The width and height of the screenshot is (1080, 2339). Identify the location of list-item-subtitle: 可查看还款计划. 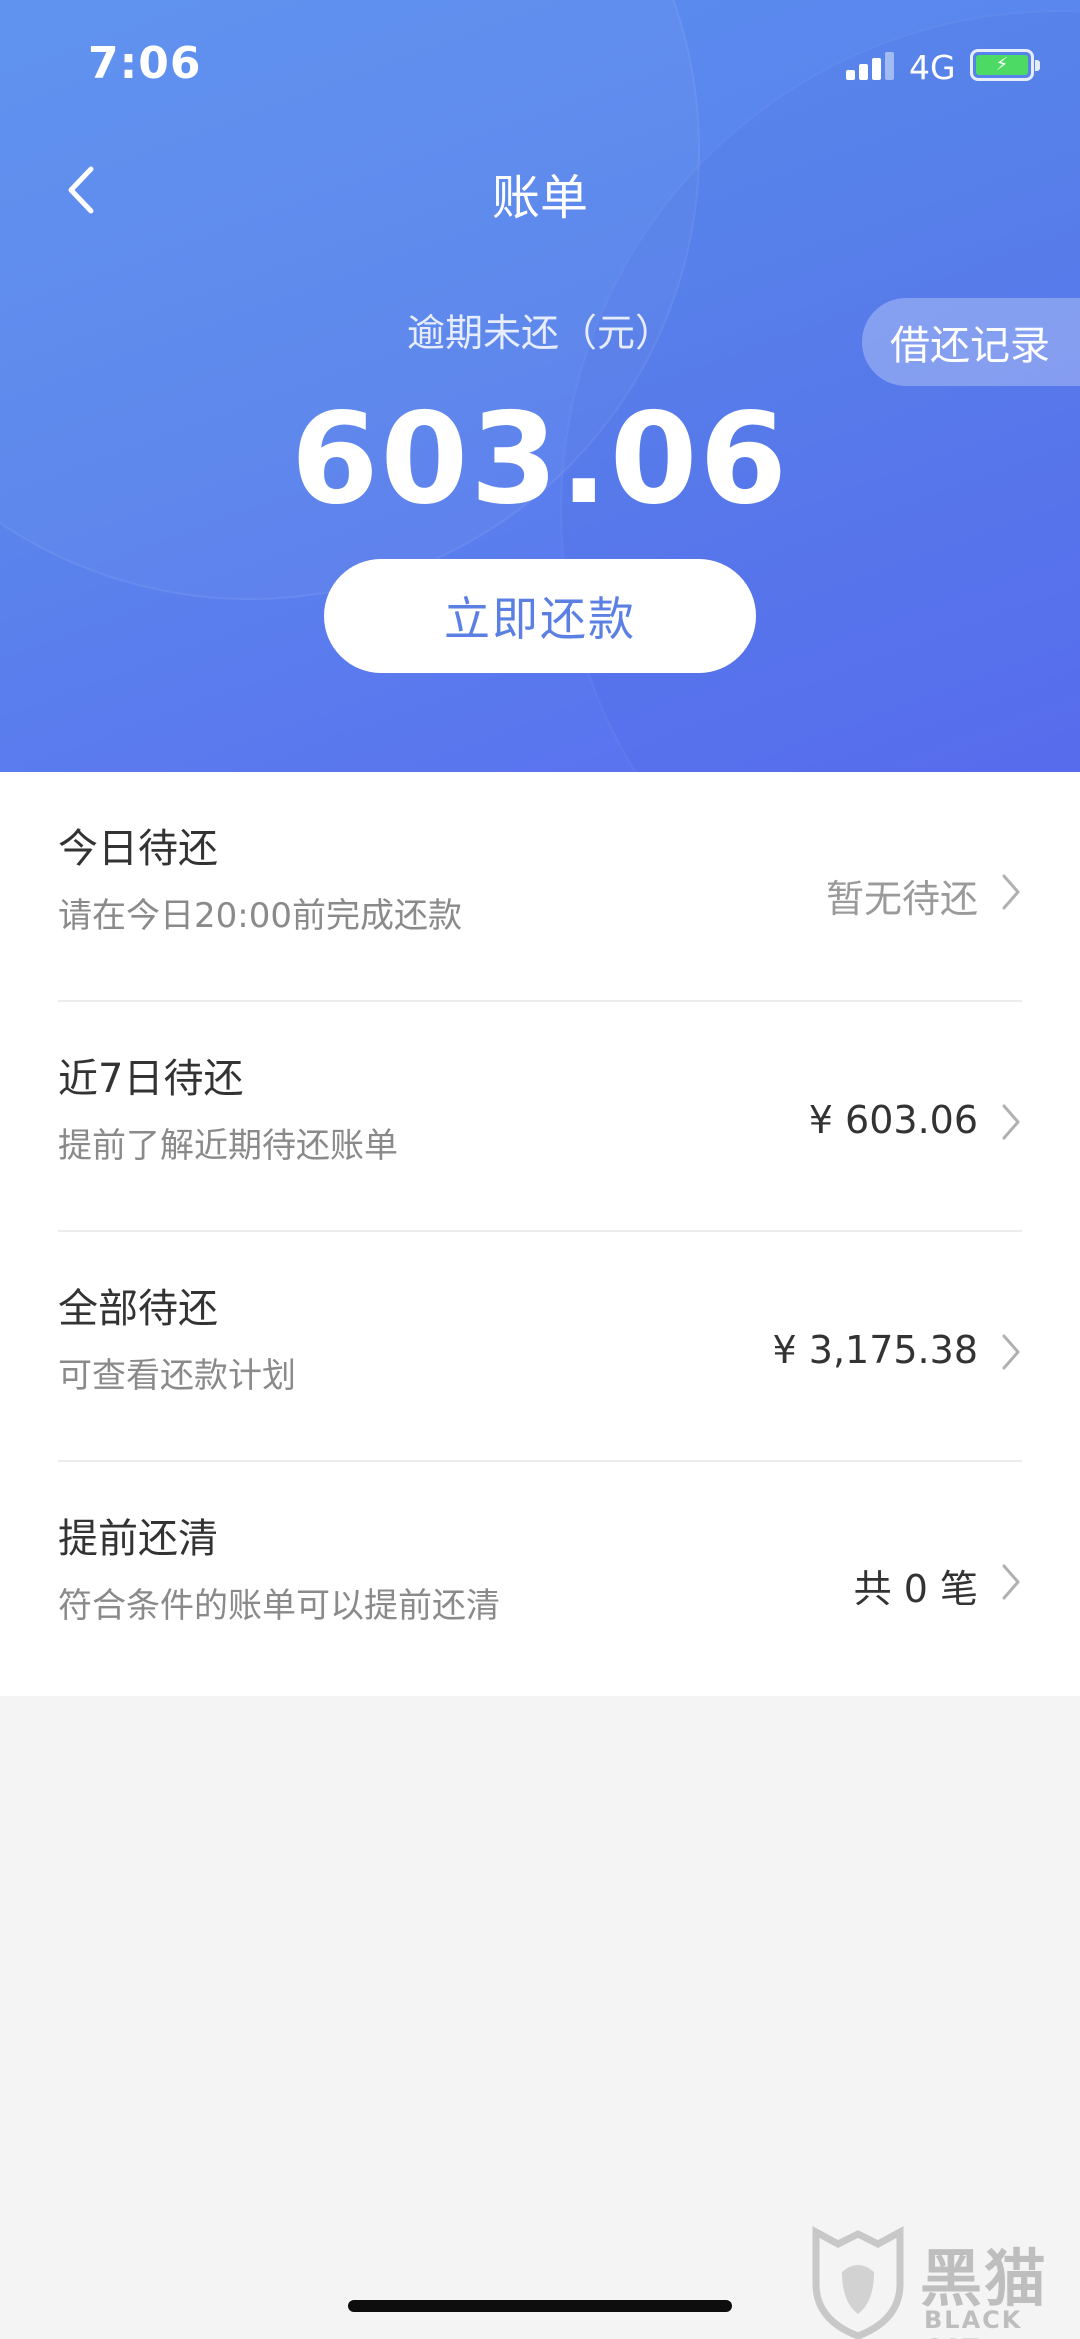
(177, 1376).